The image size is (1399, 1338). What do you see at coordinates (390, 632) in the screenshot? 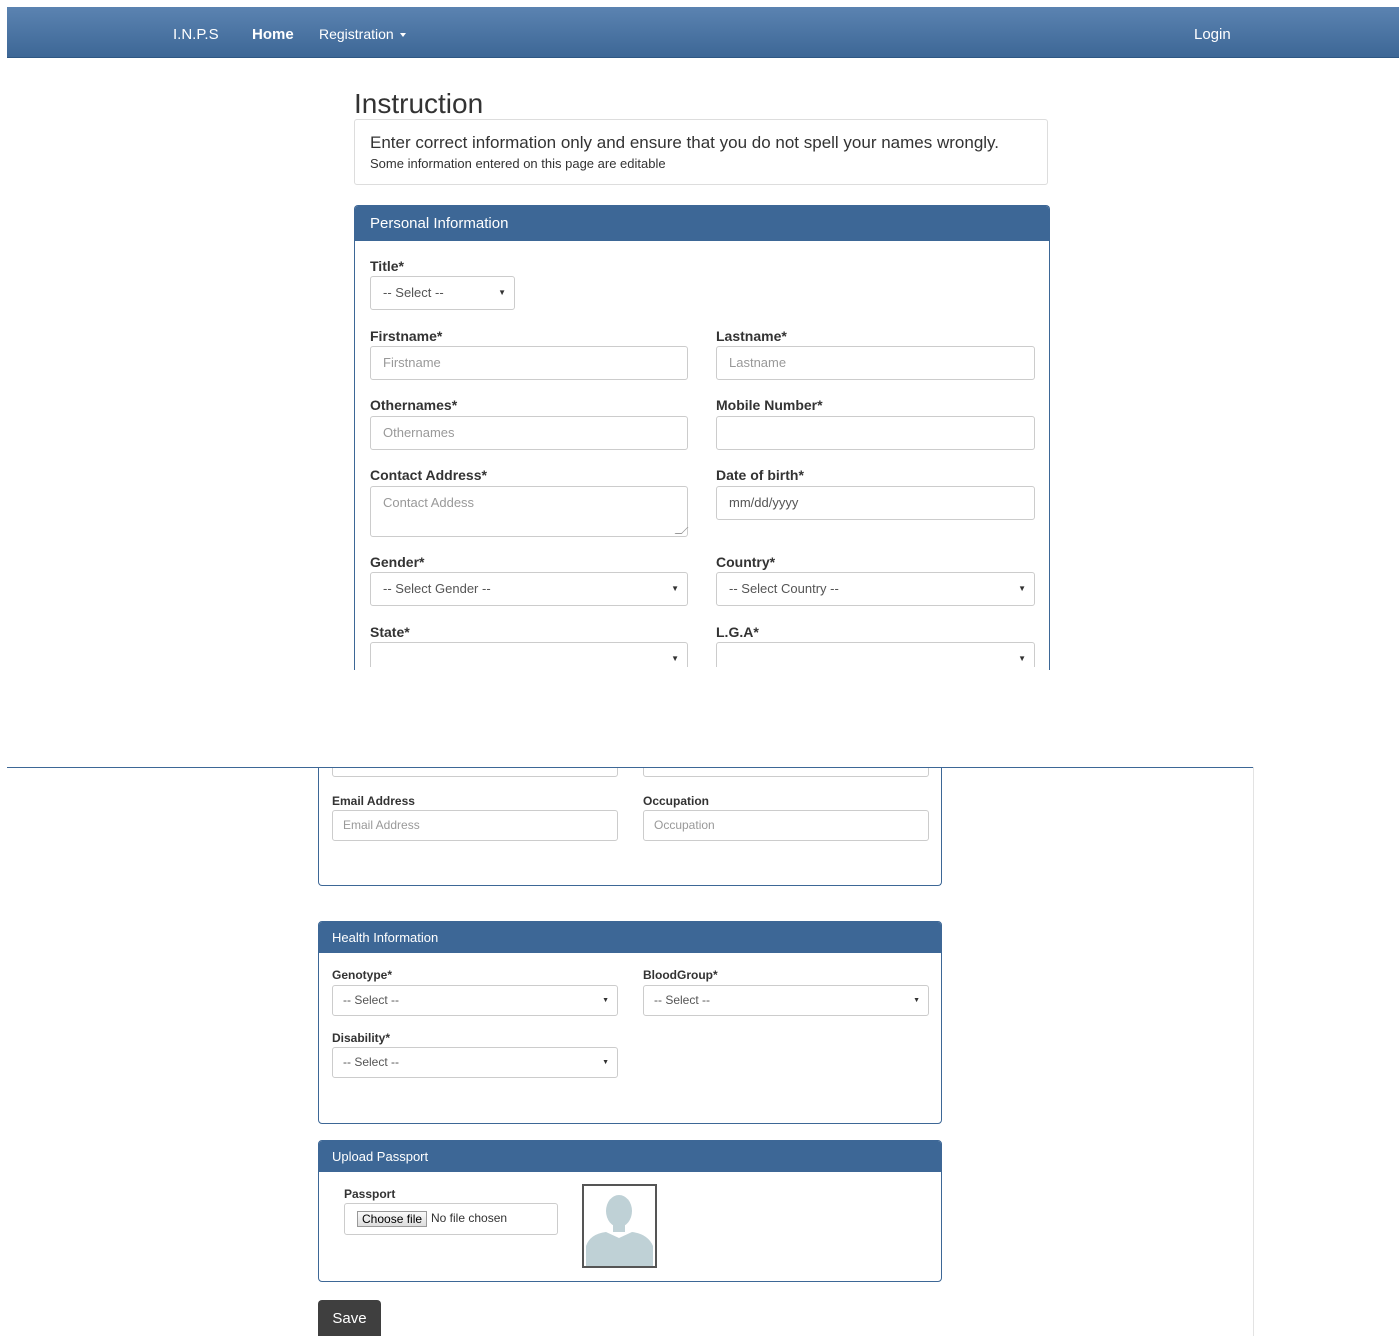
I see `state-label: State*` at bounding box center [390, 632].